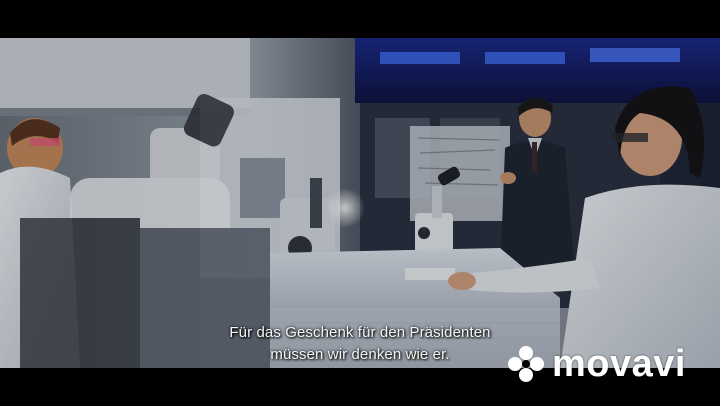 This screenshot has width=720, height=406. I want to click on watermark-text: movavi, so click(619, 364).